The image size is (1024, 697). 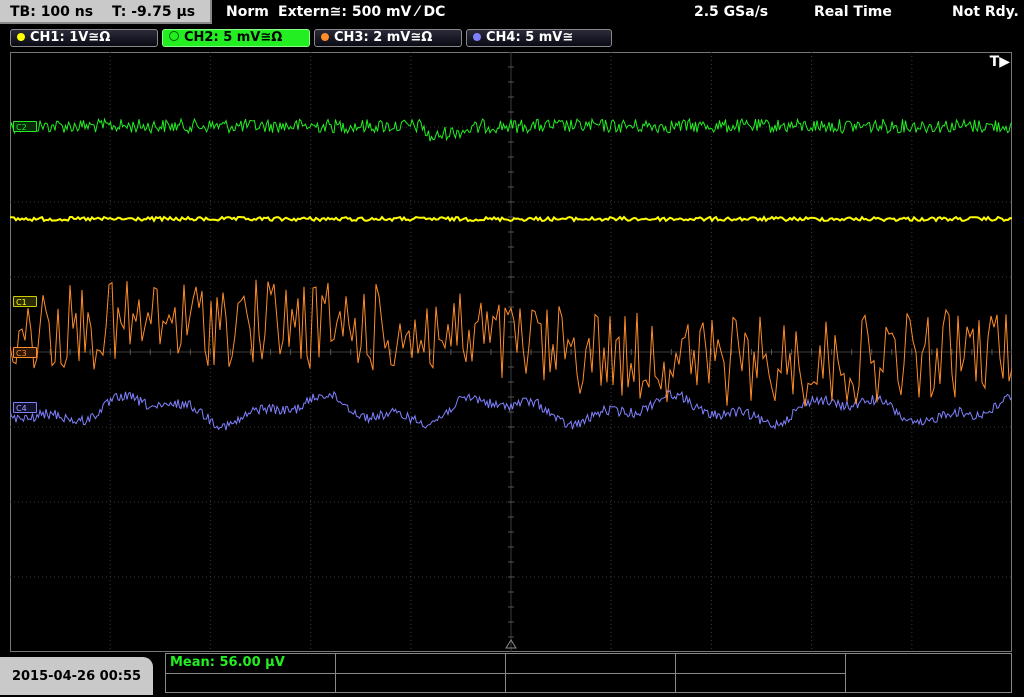 I want to click on measurement-panel: Mean: 56.00 µV, so click(x=588, y=673).